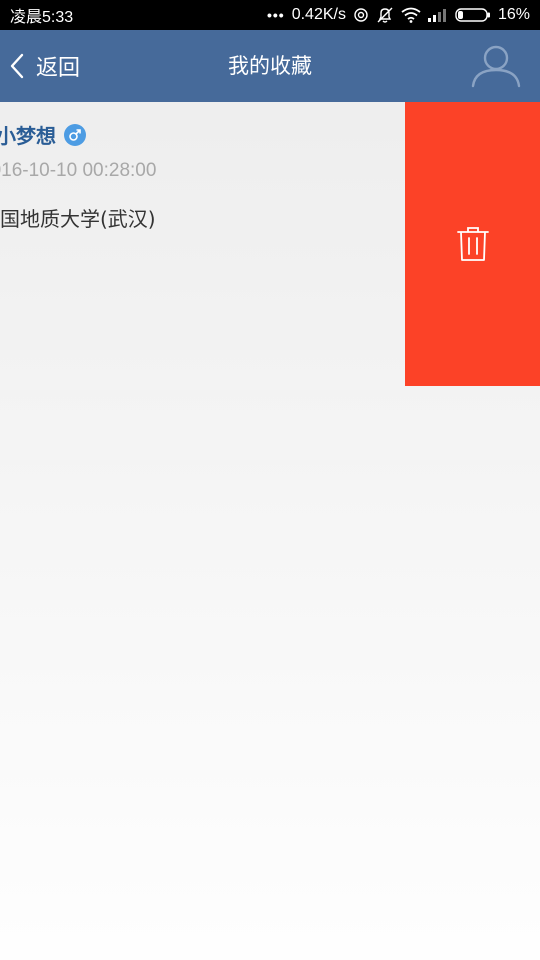 The image size is (540, 960). I want to click on network-speed: 0.42K/s, so click(318, 14).